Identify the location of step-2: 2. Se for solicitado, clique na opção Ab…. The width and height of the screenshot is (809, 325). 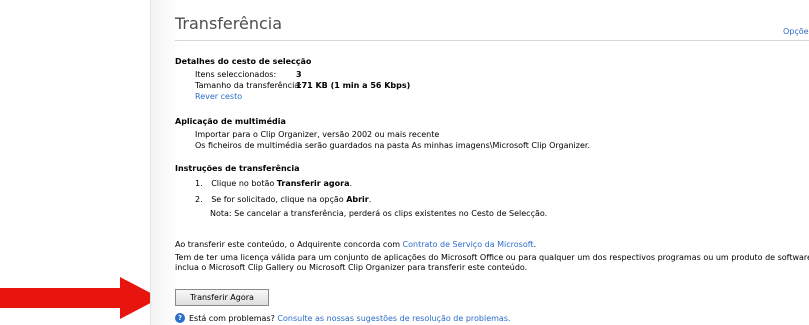
(283, 199).